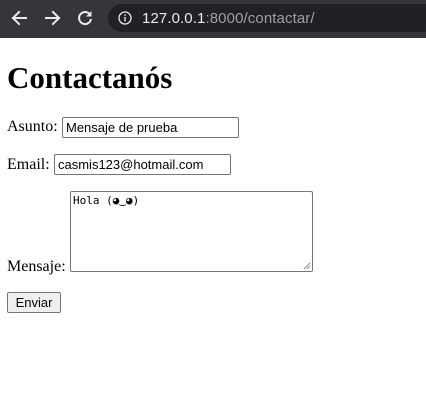 Image resolution: width=426 pixels, height=416 pixels. I want to click on mensaje-label: Mensaje:, so click(36, 266).